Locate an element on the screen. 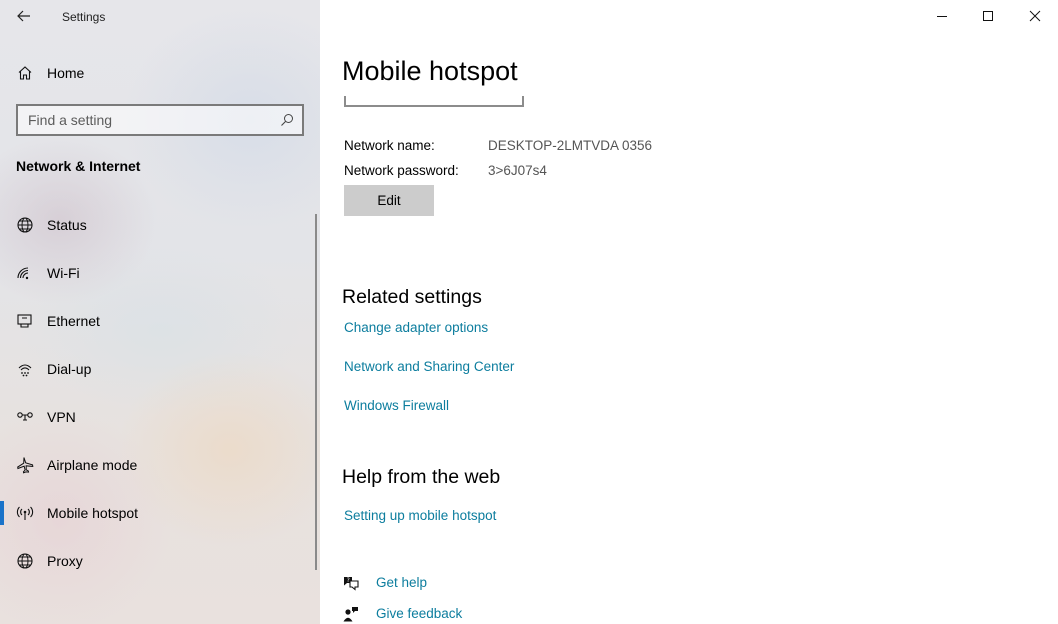 The width and height of the screenshot is (1058, 624). network-password-label: Network password: is located at coordinates (401, 170).